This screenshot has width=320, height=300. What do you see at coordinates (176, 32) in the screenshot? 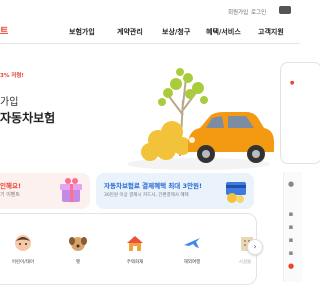
I see `nav-claims: 보상/청구` at bounding box center [176, 32].